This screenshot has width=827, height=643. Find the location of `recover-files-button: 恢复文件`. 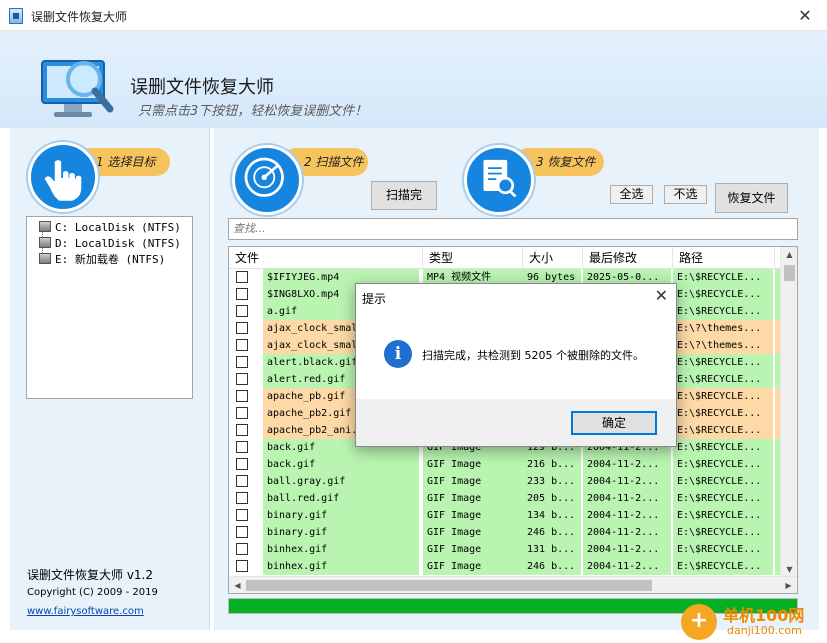

recover-files-button: 恢复文件 is located at coordinates (751, 198).